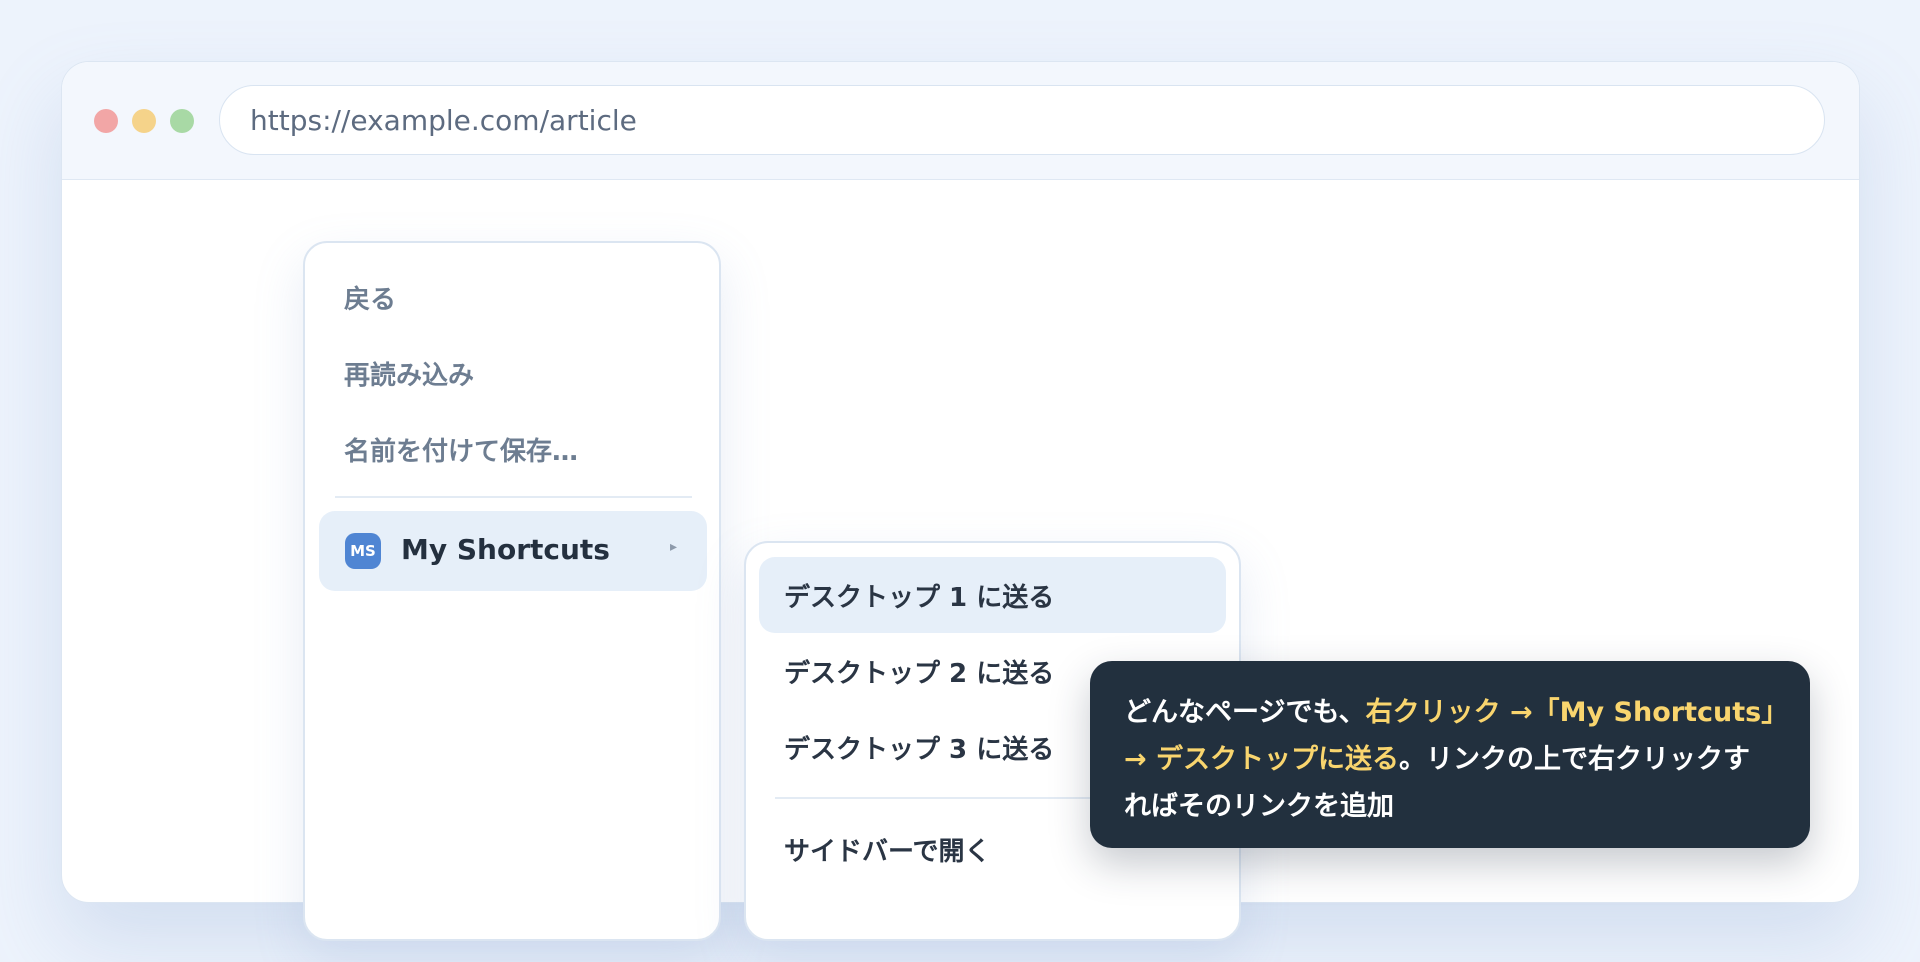 This screenshot has height=962, width=1920. I want to click on submenu-item-send-desktop-3: デスクトップ 3 に送る, so click(919, 747).